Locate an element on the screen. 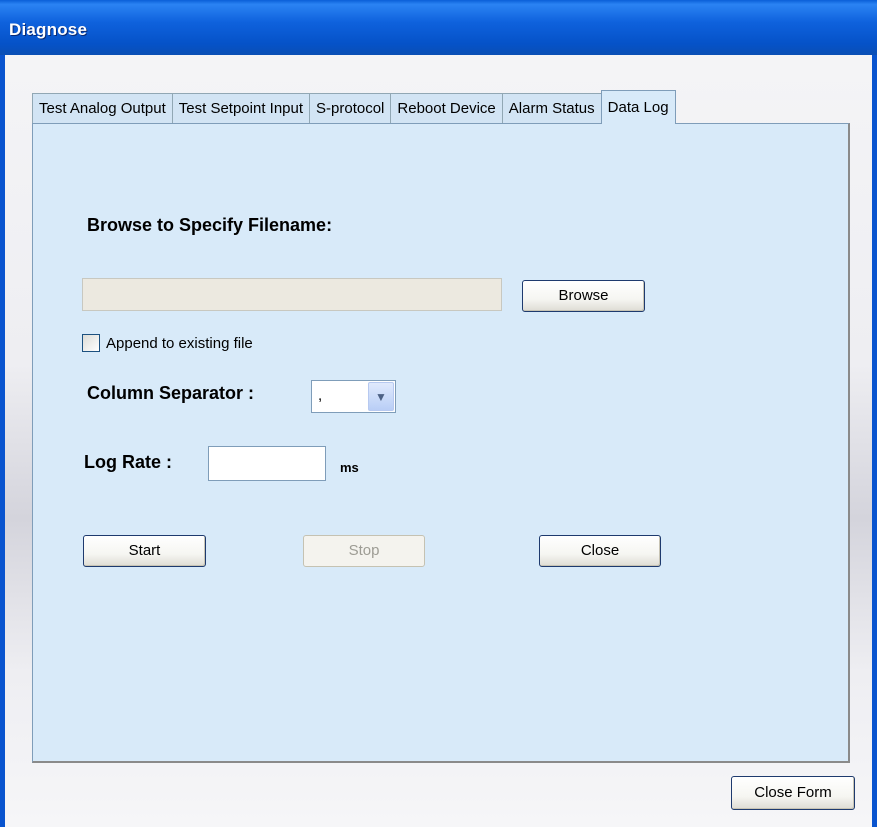 This screenshot has width=877, height=827. chevron-down-icon: ▼ is located at coordinates (381, 396).